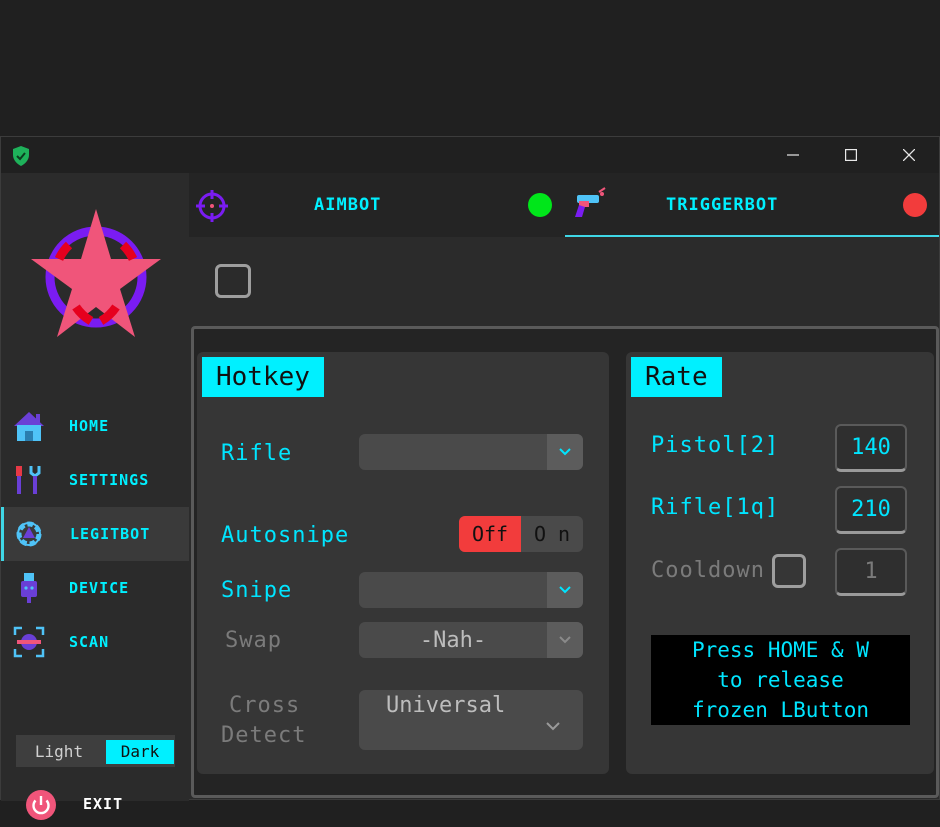  I want to click on close-button, so click(909, 155).